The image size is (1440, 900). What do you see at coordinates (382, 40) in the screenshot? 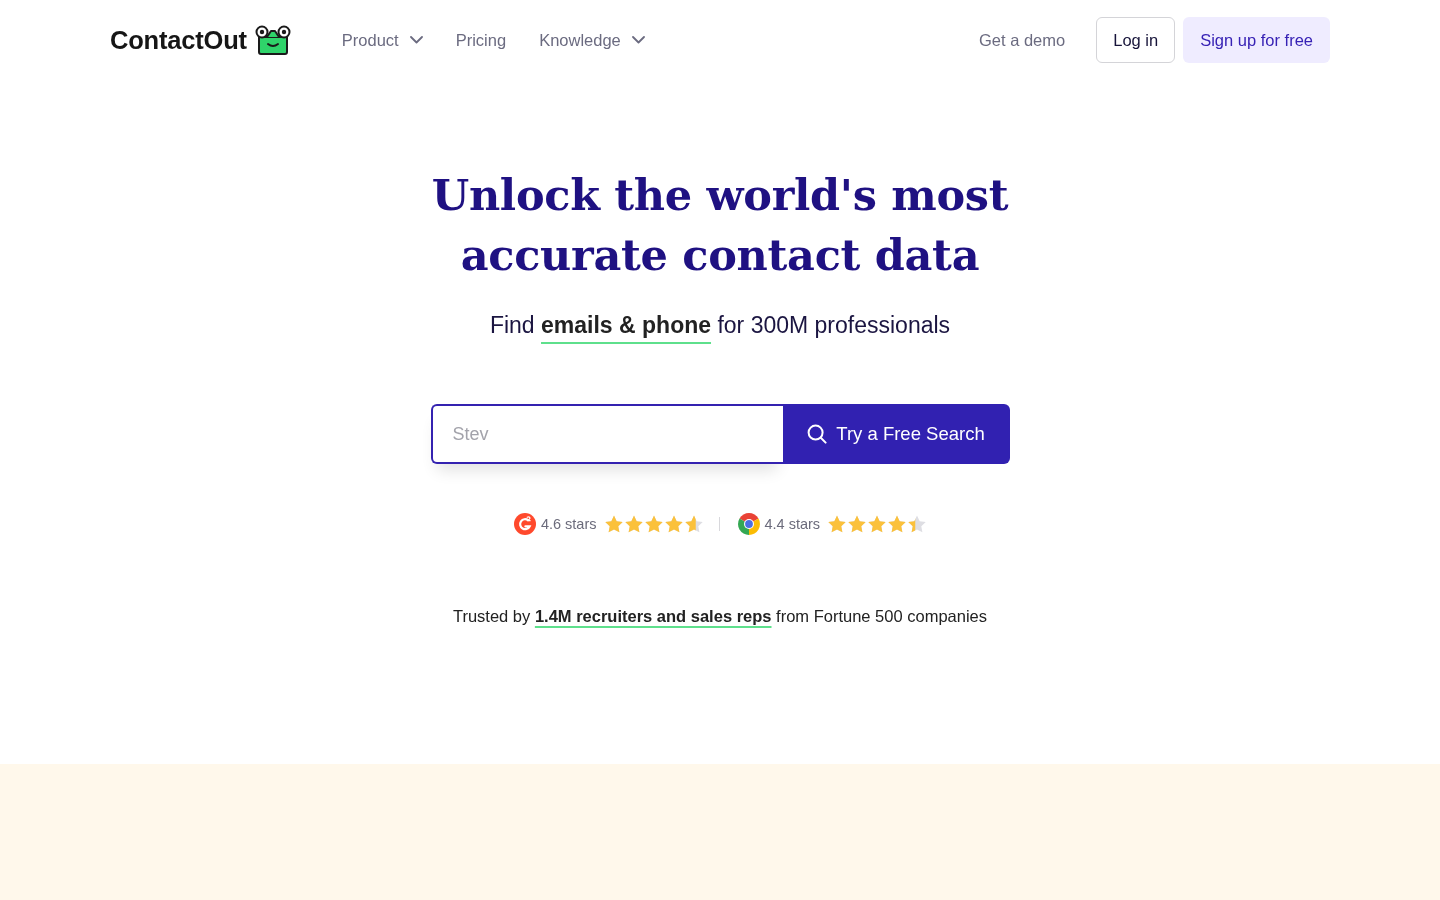
I see `nav-link: Product` at bounding box center [382, 40].